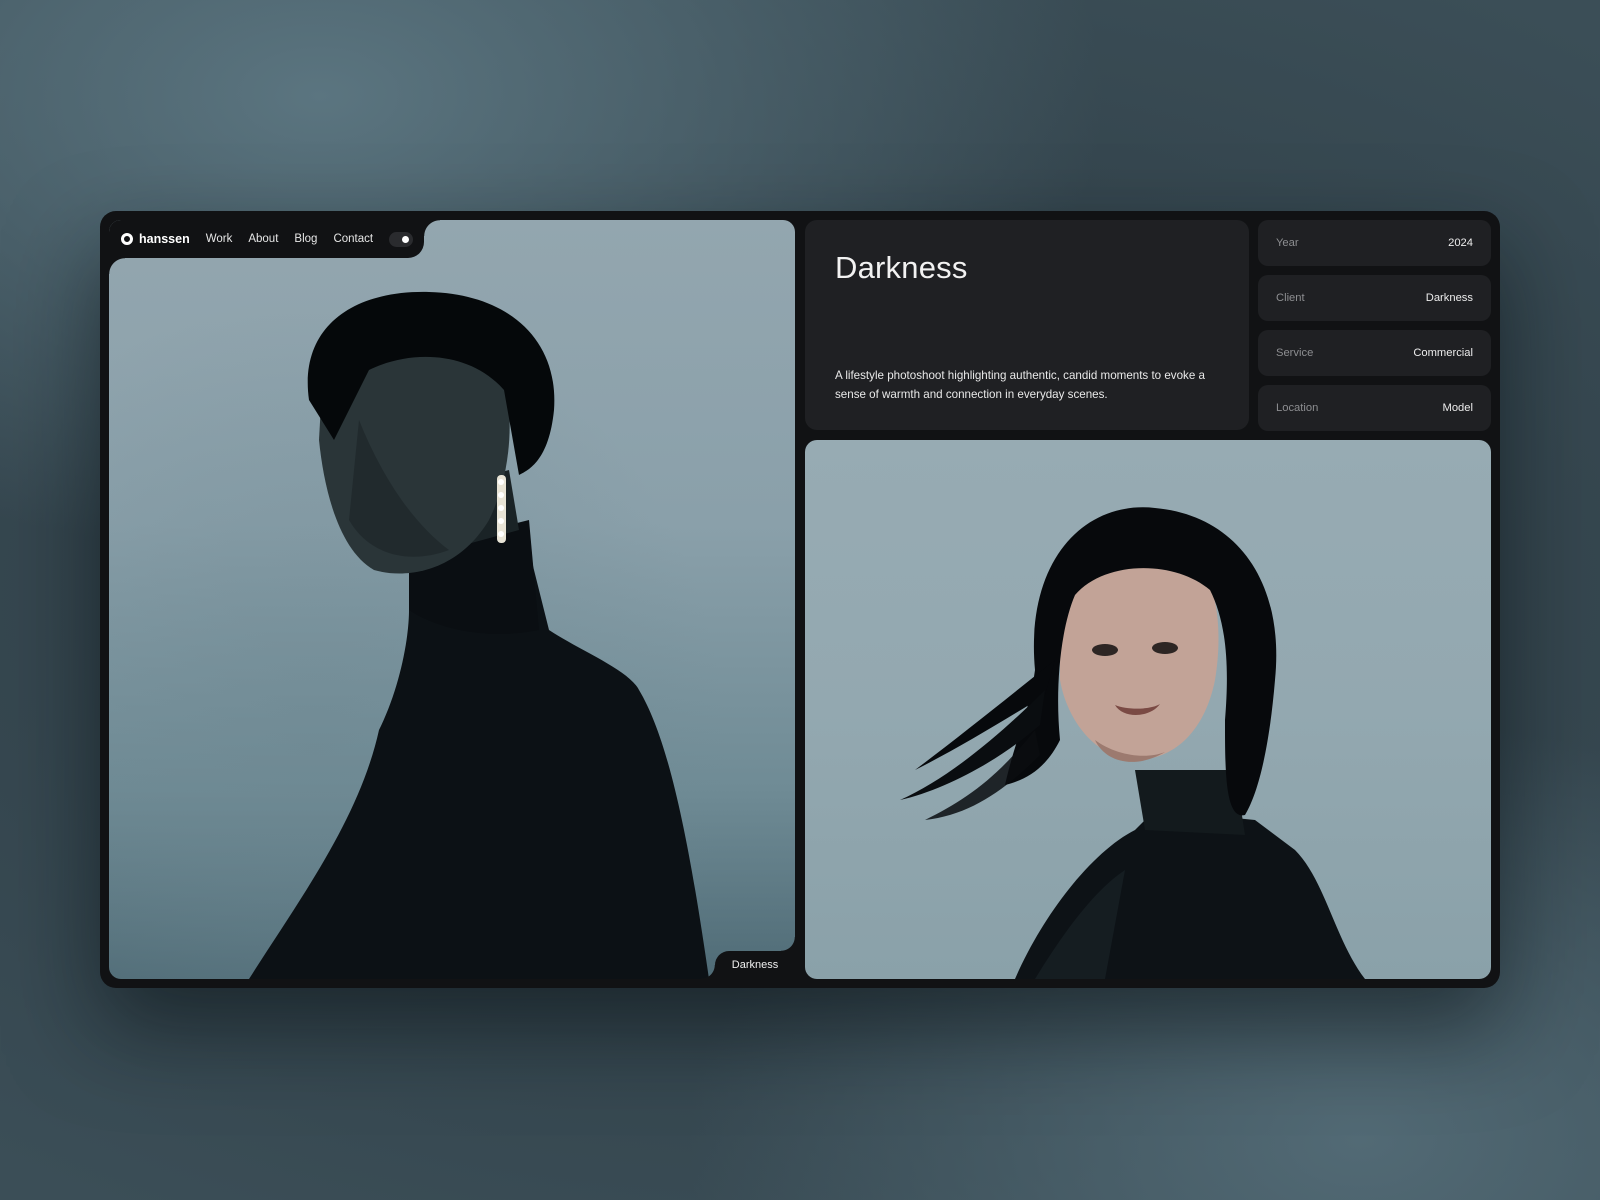 The height and width of the screenshot is (1200, 1600). I want to click on photo-caption: Darkness, so click(748, 958).